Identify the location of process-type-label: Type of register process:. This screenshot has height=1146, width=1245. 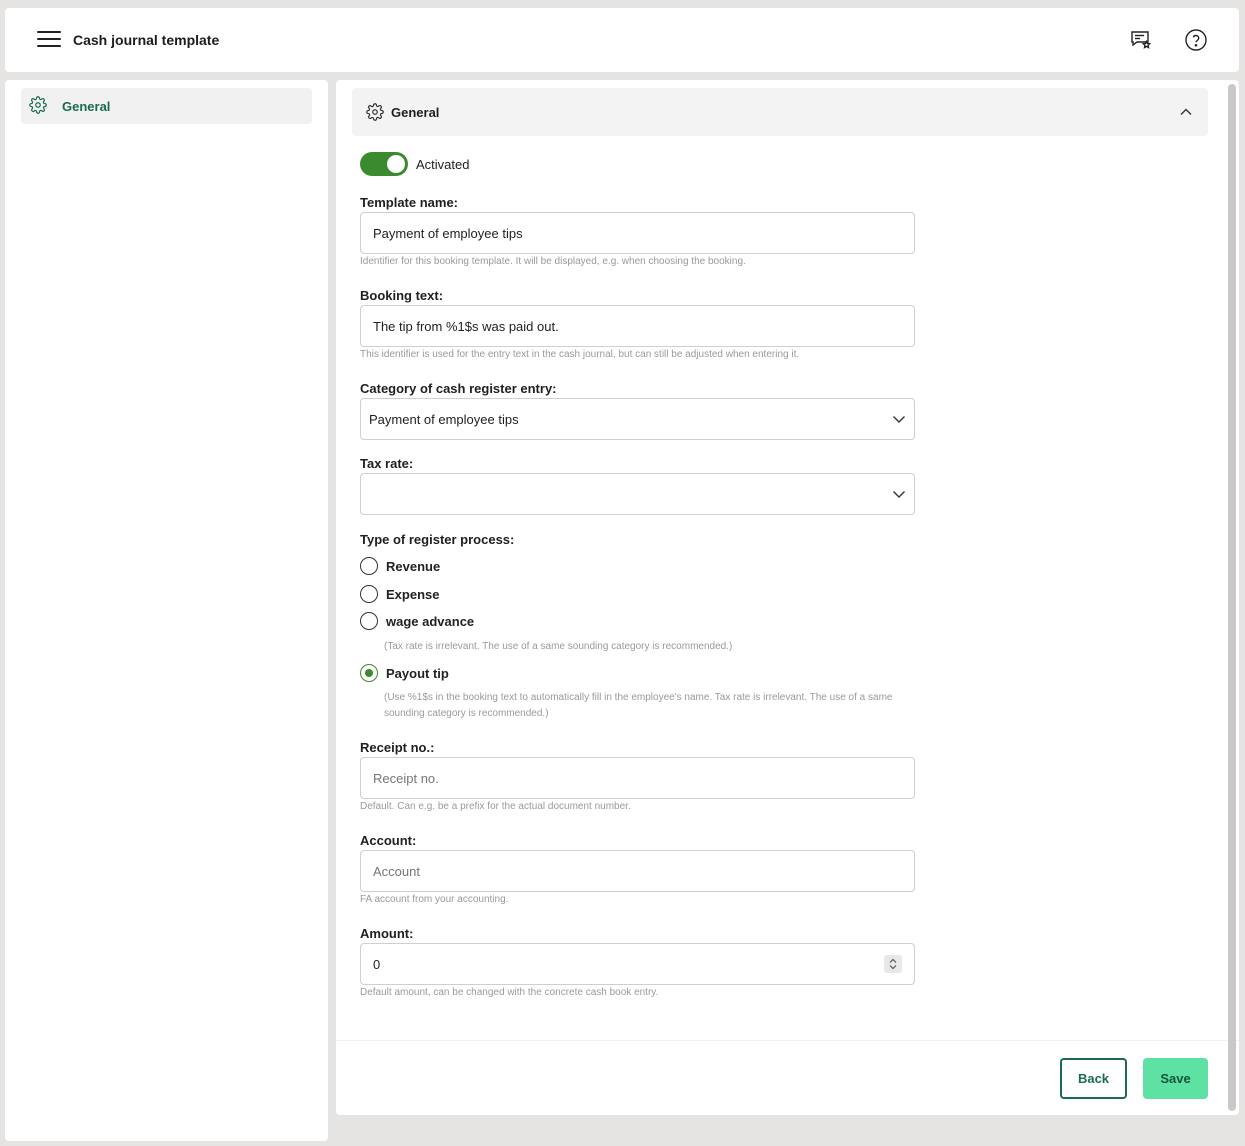
(437, 539).